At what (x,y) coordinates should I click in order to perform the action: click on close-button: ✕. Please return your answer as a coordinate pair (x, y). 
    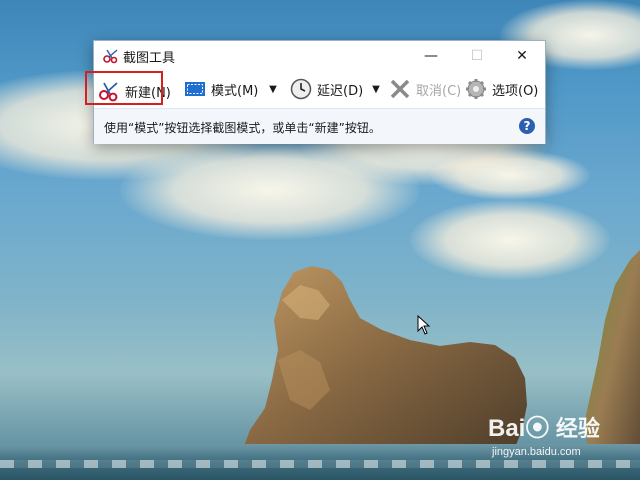
    Looking at the image, I should click on (522, 56).